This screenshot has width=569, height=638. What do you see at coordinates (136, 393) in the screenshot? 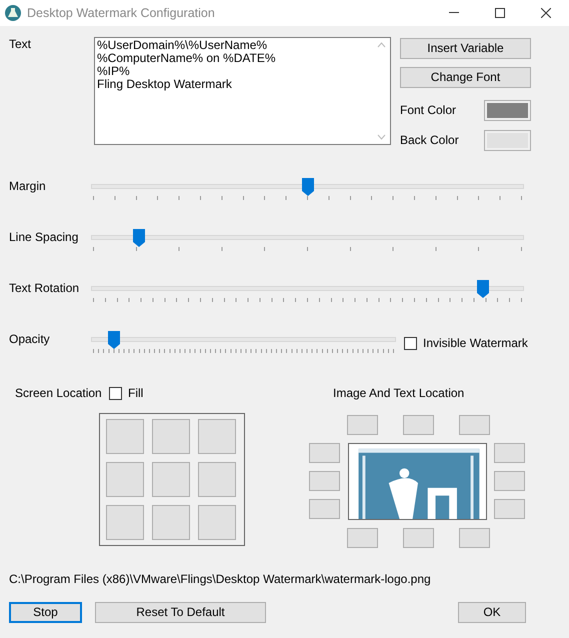
I see `checkbox-label: Fill` at bounding box center [136, 393].